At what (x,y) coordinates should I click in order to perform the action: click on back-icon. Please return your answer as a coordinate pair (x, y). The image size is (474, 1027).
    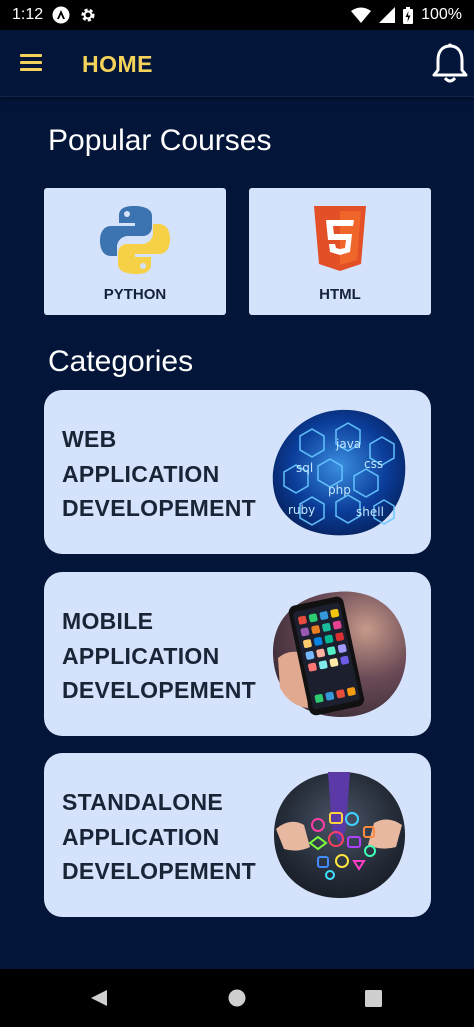
    Looking at the image, I should click on (99, 998).